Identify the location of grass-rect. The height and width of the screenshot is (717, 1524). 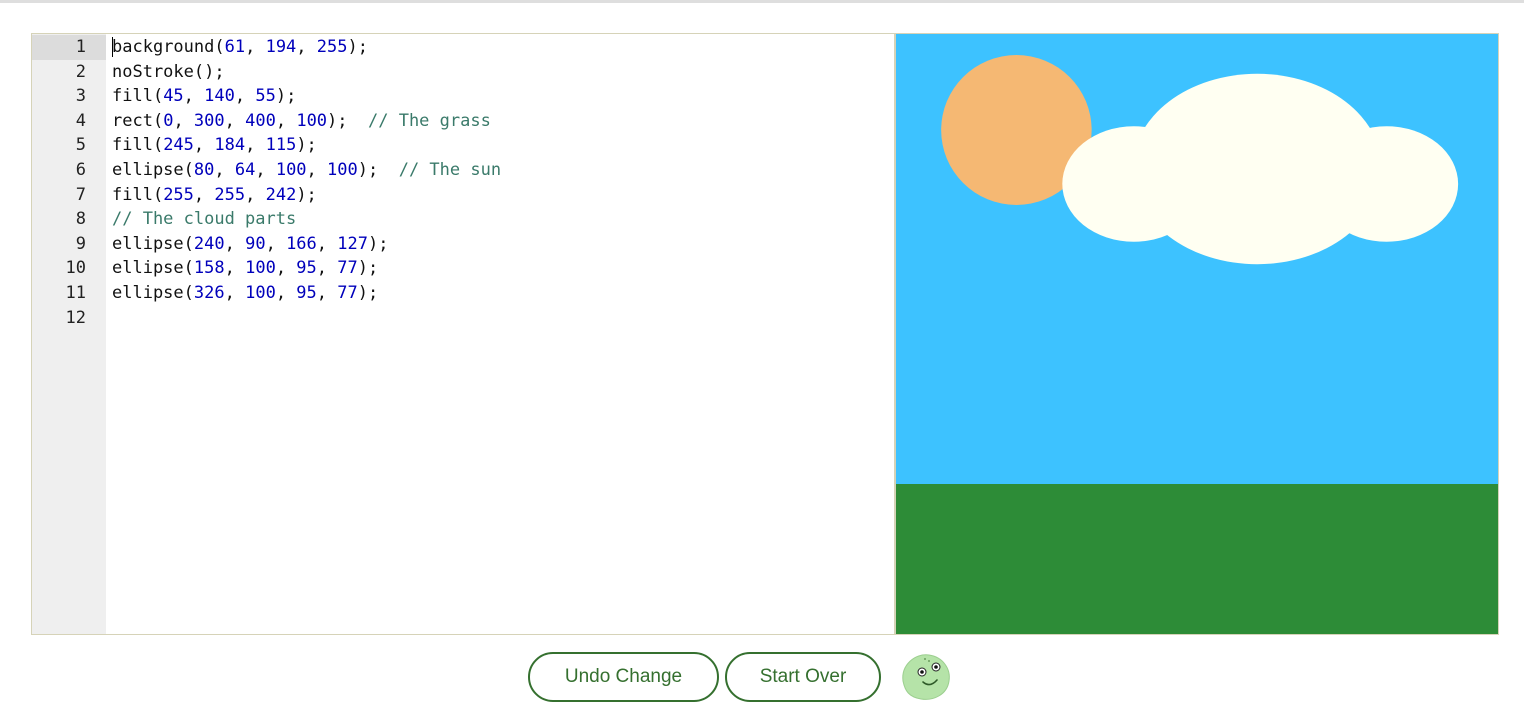
(1197, 559).